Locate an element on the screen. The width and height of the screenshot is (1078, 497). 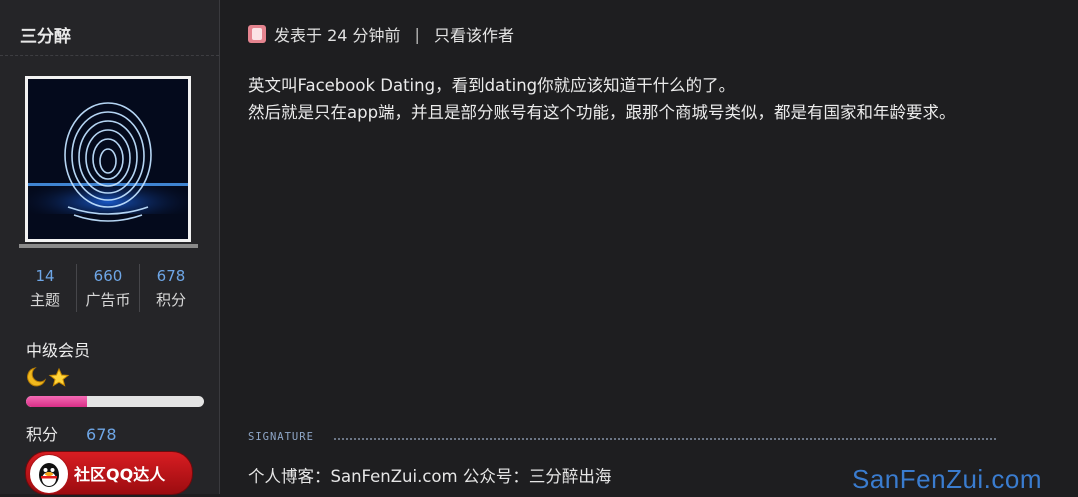
points-label: 积分 is located at coordinates (42, 434).